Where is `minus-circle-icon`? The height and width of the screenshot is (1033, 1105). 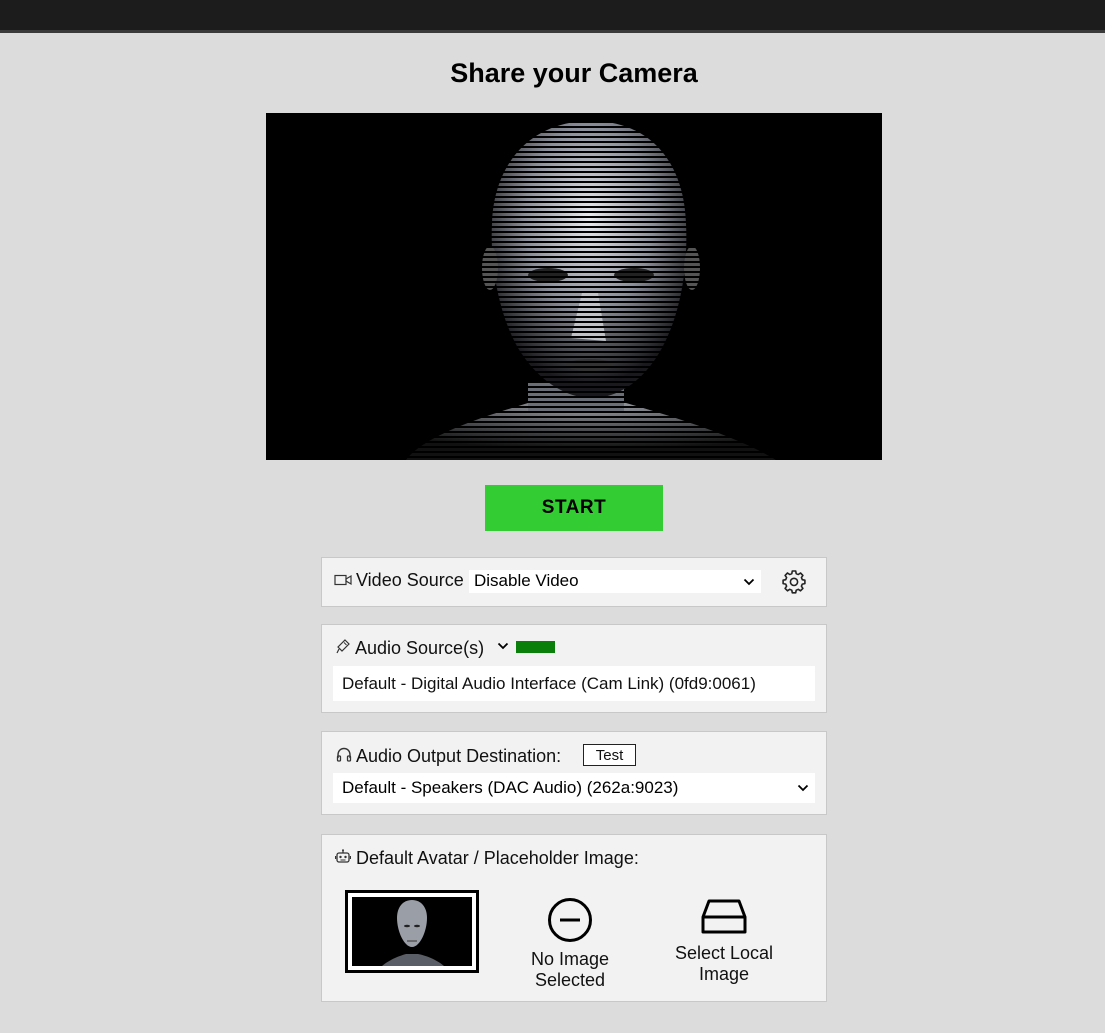
minus-circle-icon is located at coordinates (570, 920).